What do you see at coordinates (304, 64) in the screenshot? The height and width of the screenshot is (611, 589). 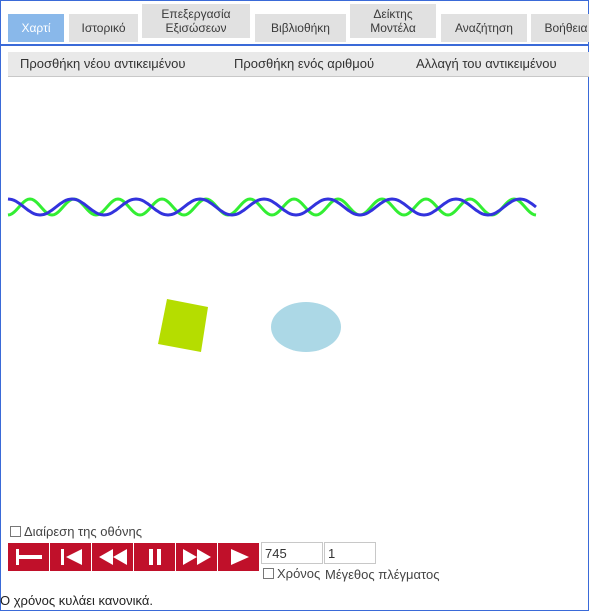 I see `add-number-button: Προσθήκη ενός αριθμού` at bounding box center [304, 64].